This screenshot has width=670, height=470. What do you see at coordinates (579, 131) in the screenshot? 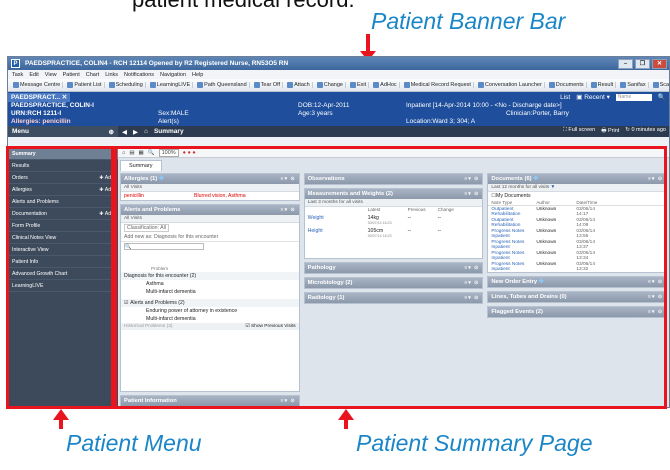
I see `full-screen-button: ⛶ Full screen` at bounding box center [579, 131].